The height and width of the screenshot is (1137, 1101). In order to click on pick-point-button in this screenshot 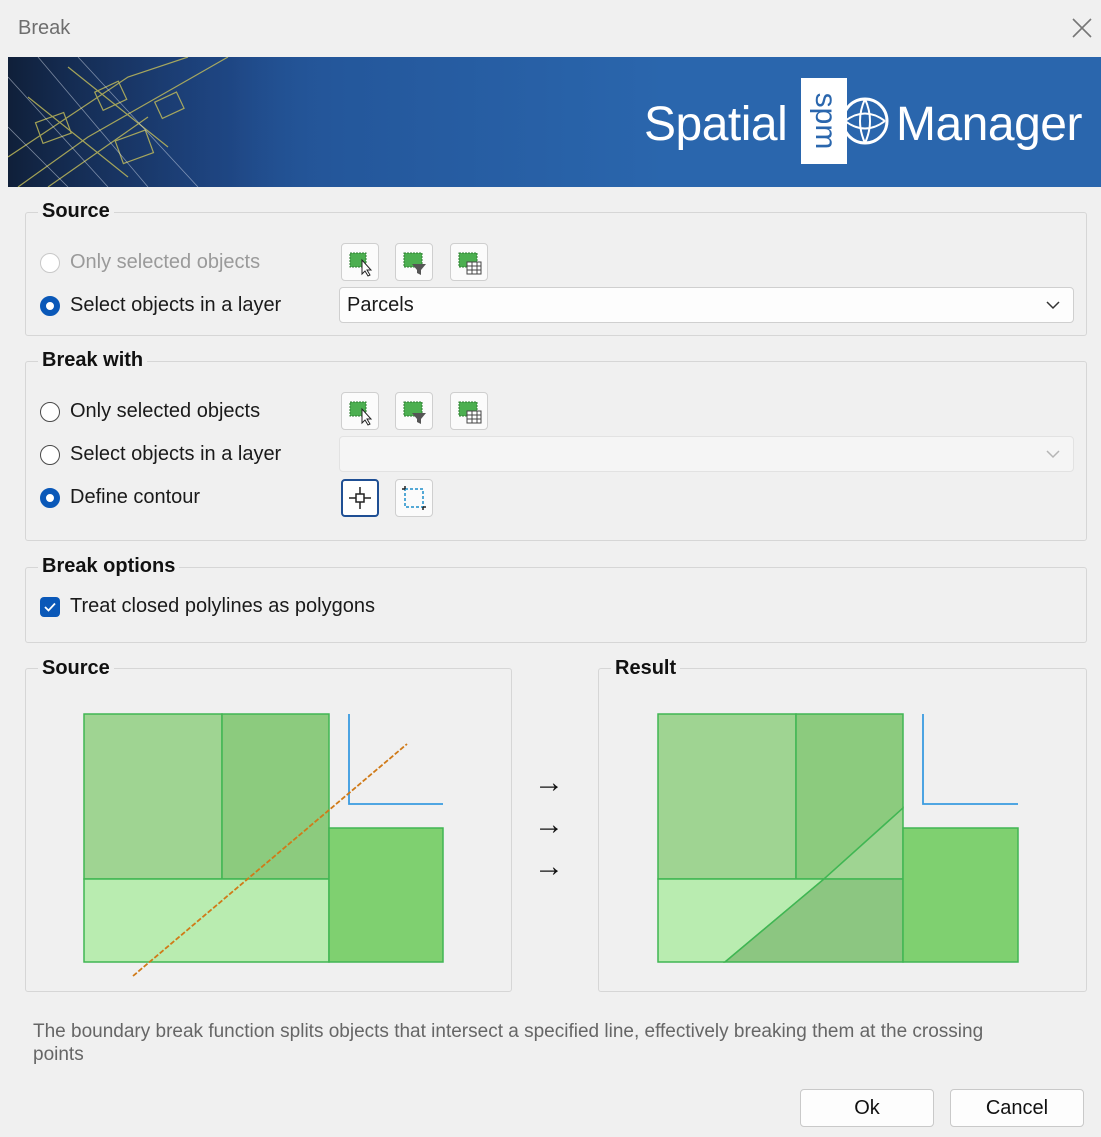, I will do `click(360, 498)`.